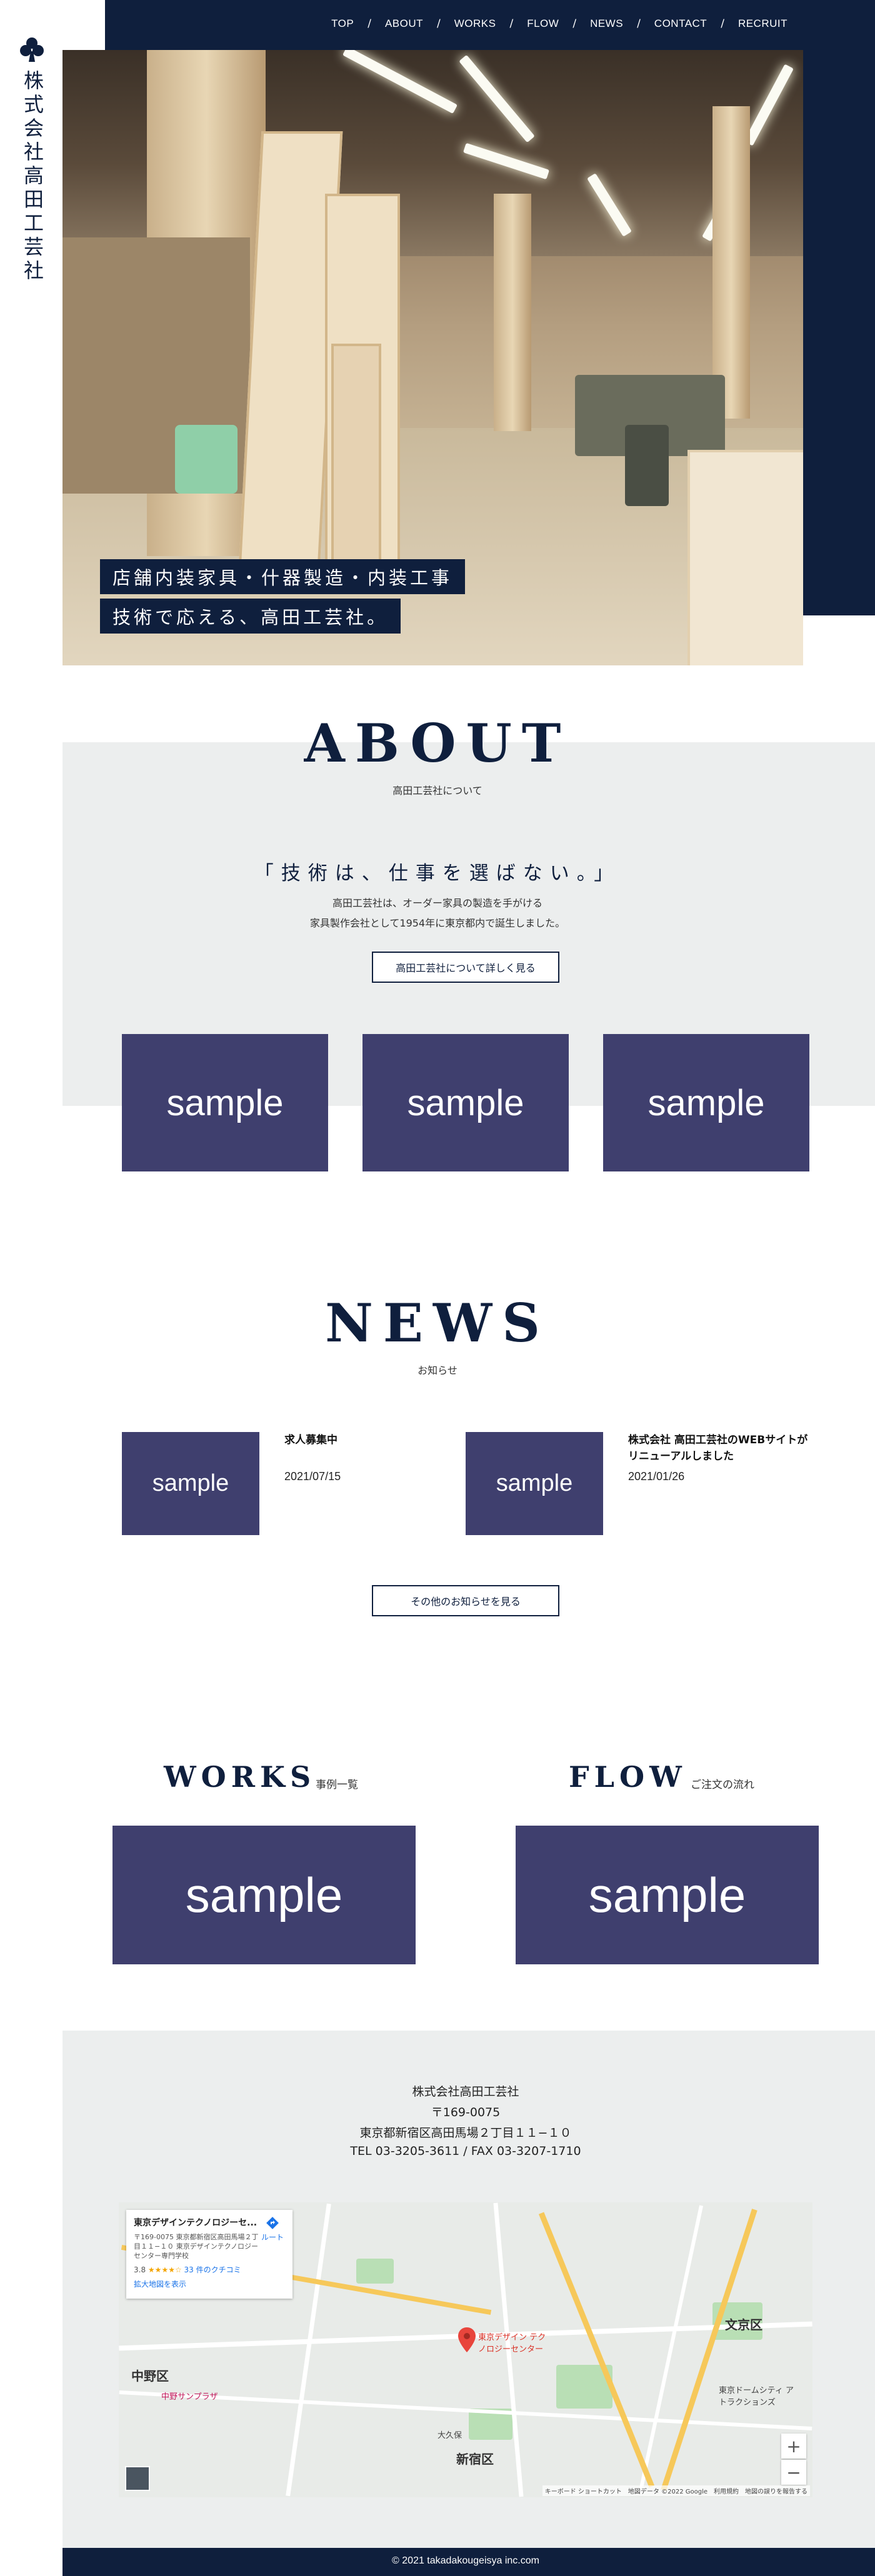 This screenshot has height=2576, width=875. Describe the element at coordinates (466, 2133) in the screenshot. I see `company-address: 東京都新宿区高田馬場２丁目１１−１０` at that location.